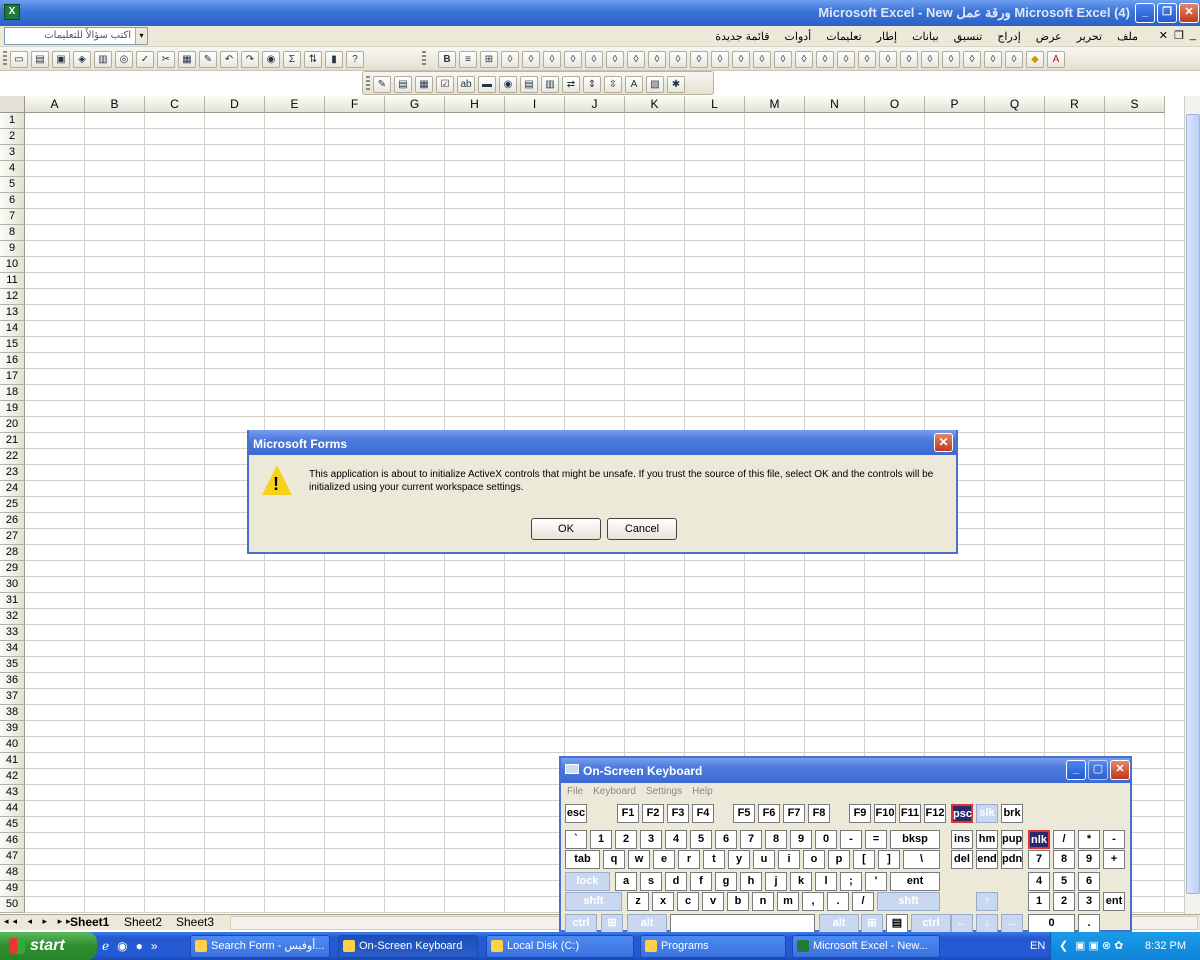 This screenshot has width=1200, height=960. Describe the element at coordinates (1089, 923) in the screenshot. I see `osk-key: .` at that location.